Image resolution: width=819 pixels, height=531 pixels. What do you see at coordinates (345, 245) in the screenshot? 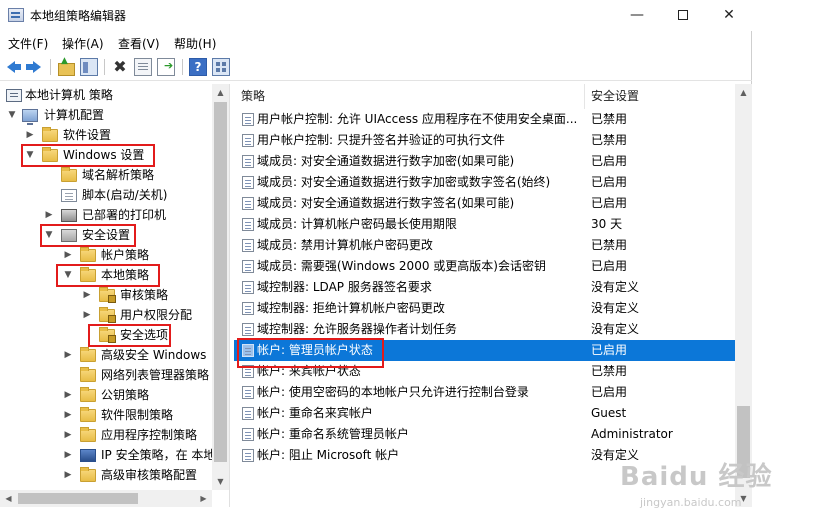
I see `policy-name: 域成员: 禁用计算机帐户密码更改` at bounding box center [345, 245].